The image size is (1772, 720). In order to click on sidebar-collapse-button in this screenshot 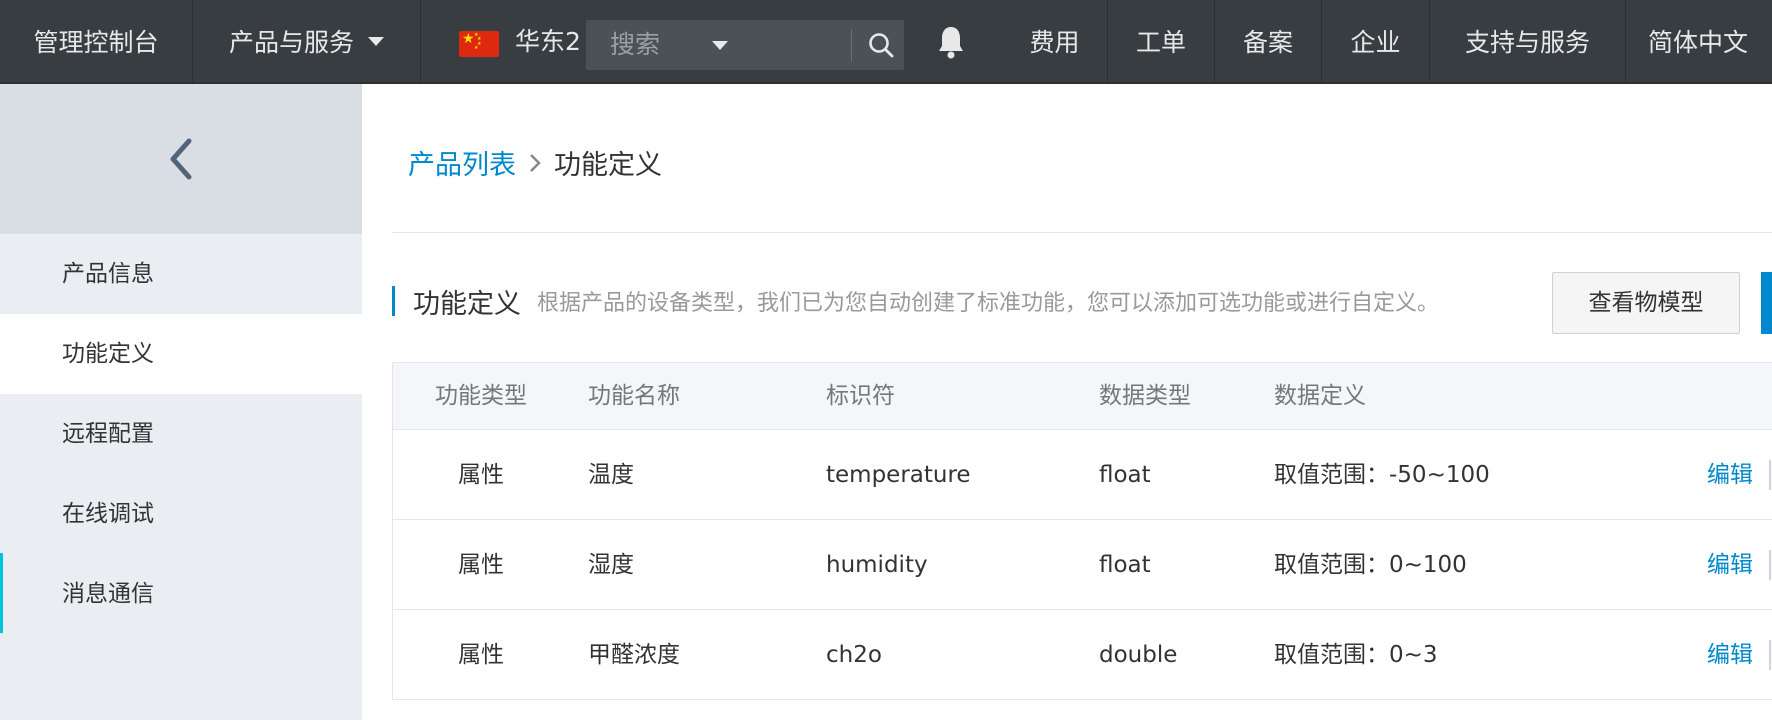, I will do `click(181, 159)`.